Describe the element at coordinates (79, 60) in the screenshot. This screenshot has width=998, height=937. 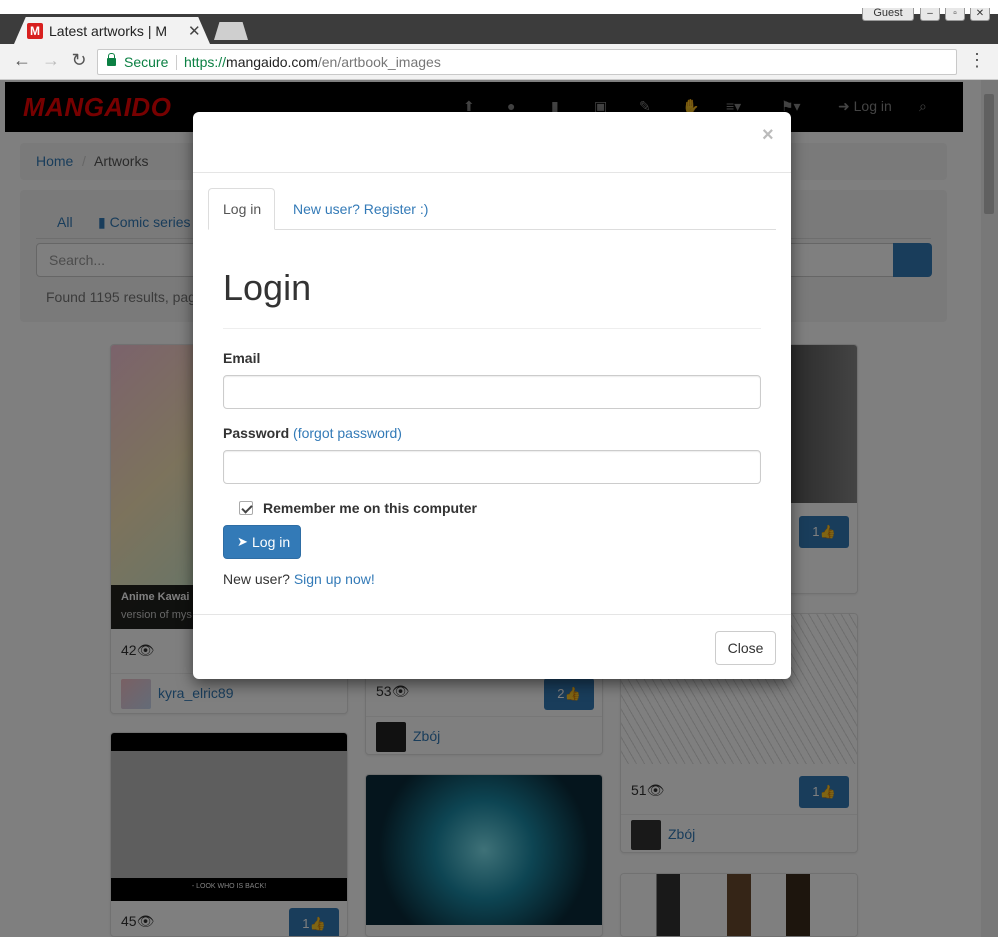
I see `reload-icon: ↻` at that location.